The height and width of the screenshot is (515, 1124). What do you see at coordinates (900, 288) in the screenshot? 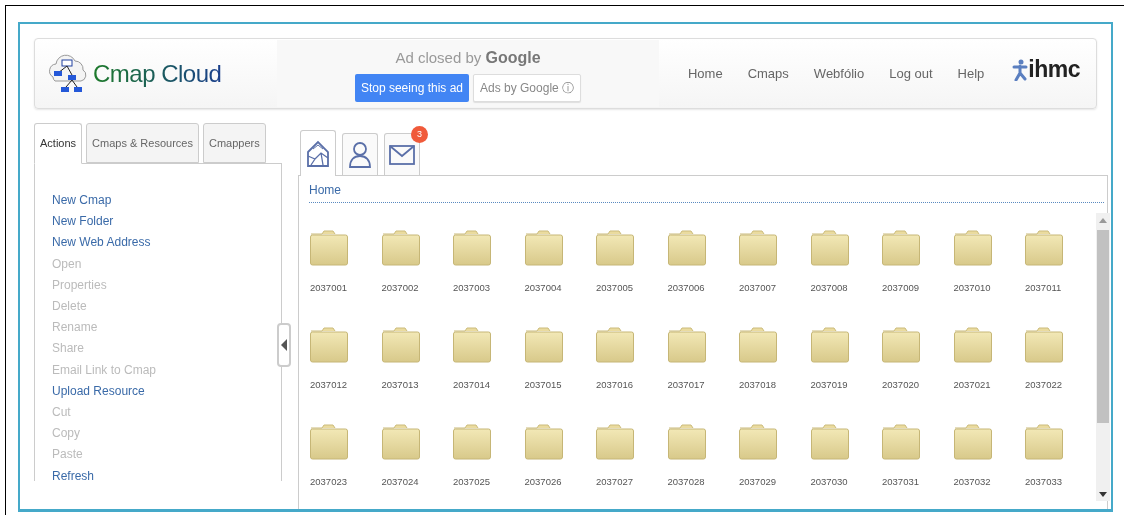
I see `folder-name: 2037009` at bounding box center [900, 288].